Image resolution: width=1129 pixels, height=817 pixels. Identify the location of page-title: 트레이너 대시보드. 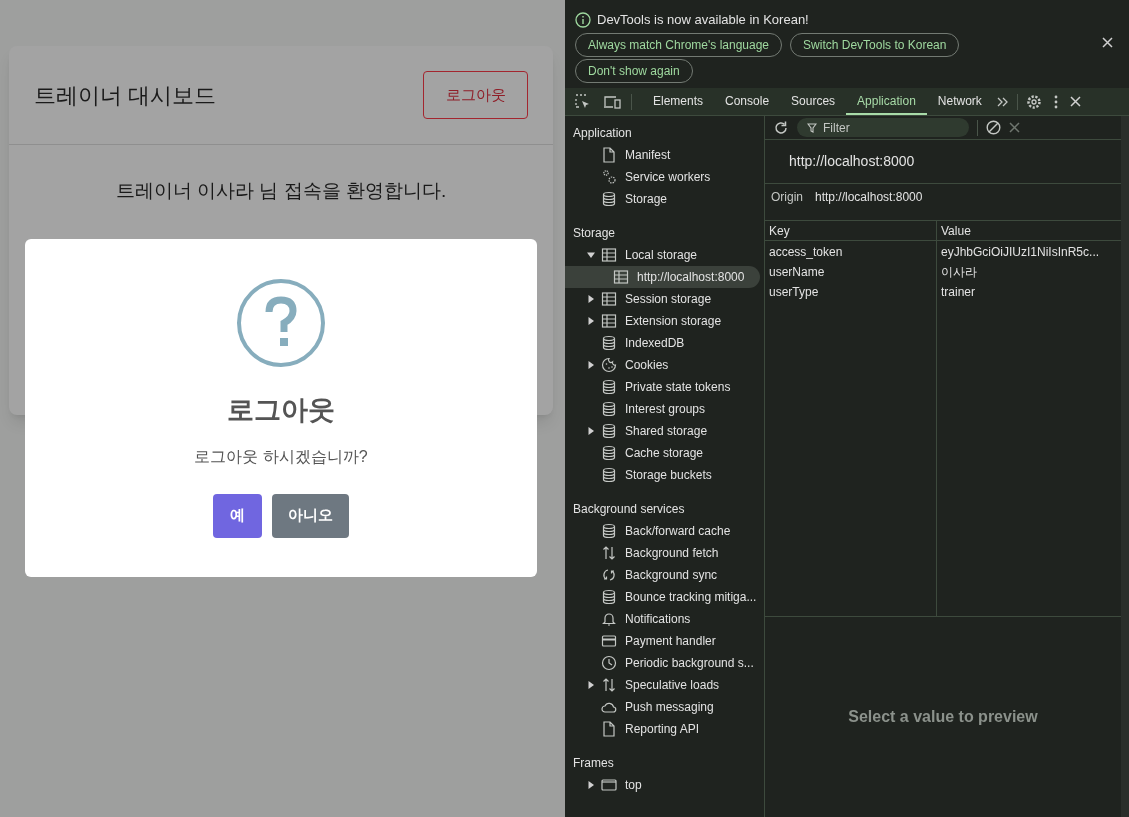
(125, 95).